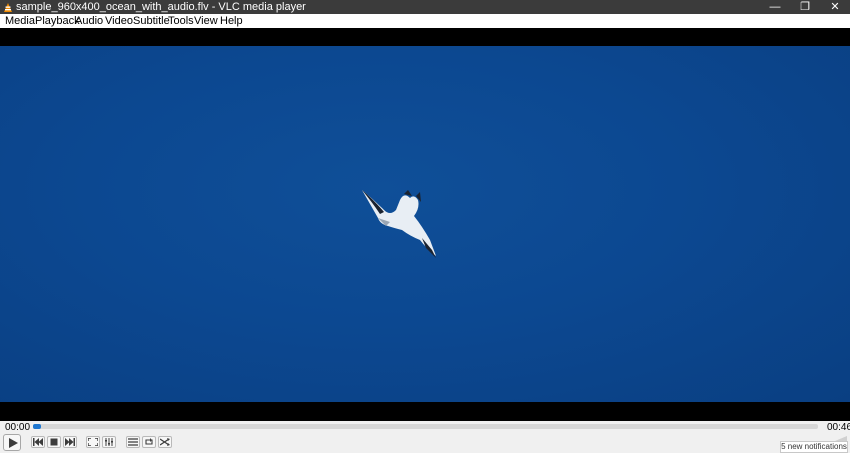 The height and width of the screenshot is (453, 850). What do you see at coordinates (775, 7) in the screenshot?
I see `minimize-button: —` at bounding box center [775, 7].